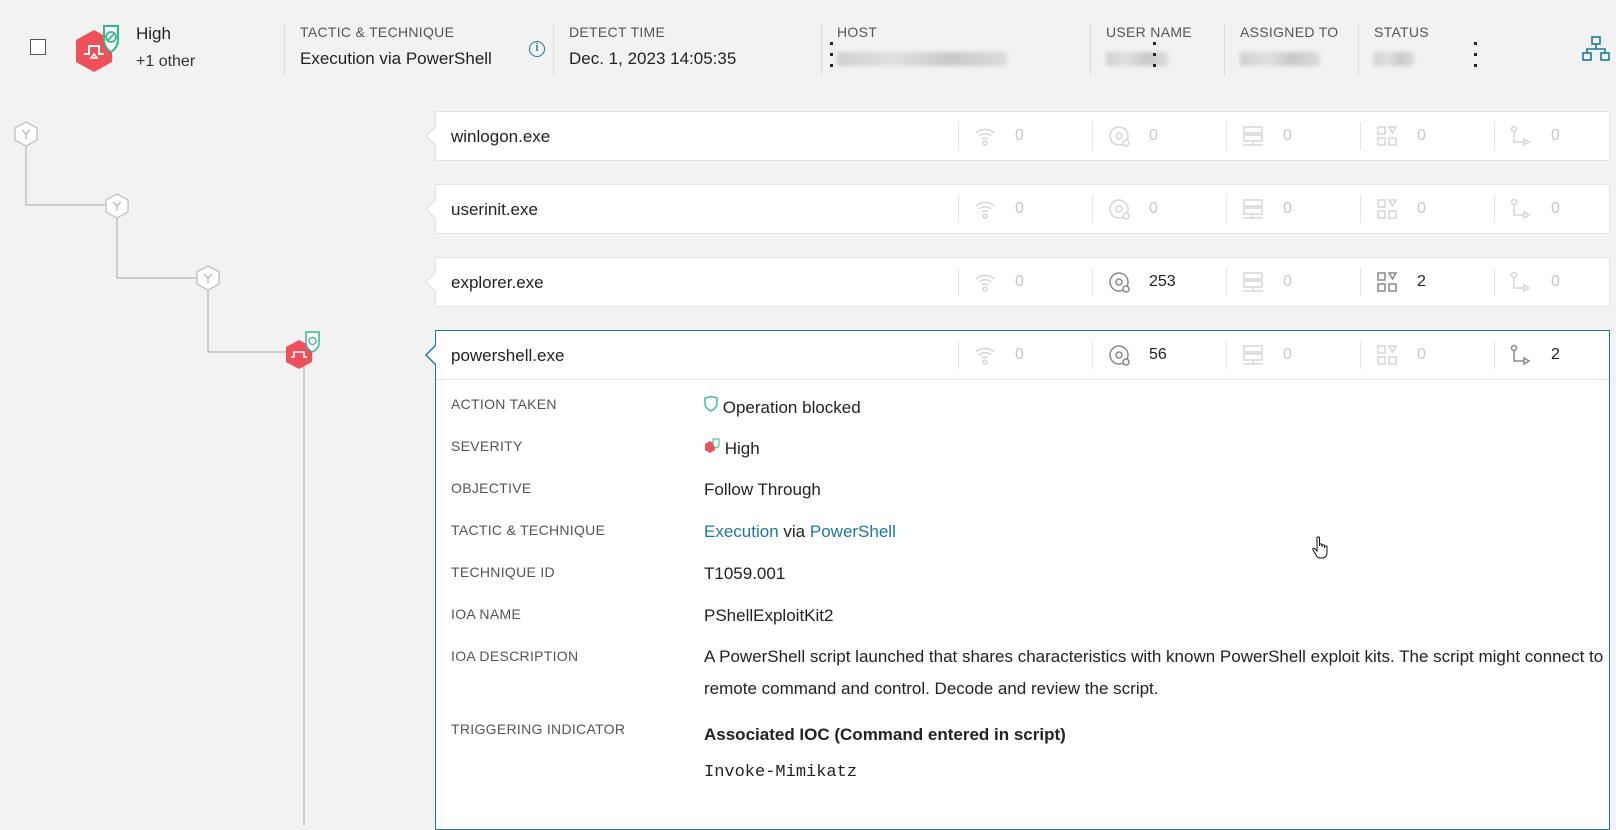  I want to click on tactic-link: Execution, so click(741, 531).